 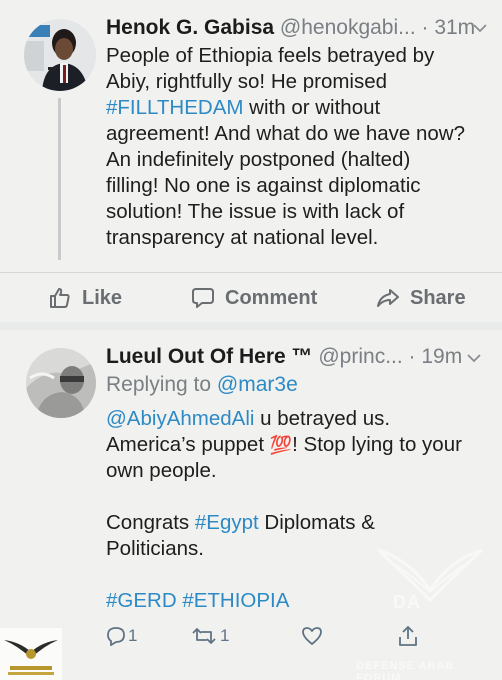 I want to click on tweet-text-line: #FILLTHEDAM with or without, so click(x=296, y=108).